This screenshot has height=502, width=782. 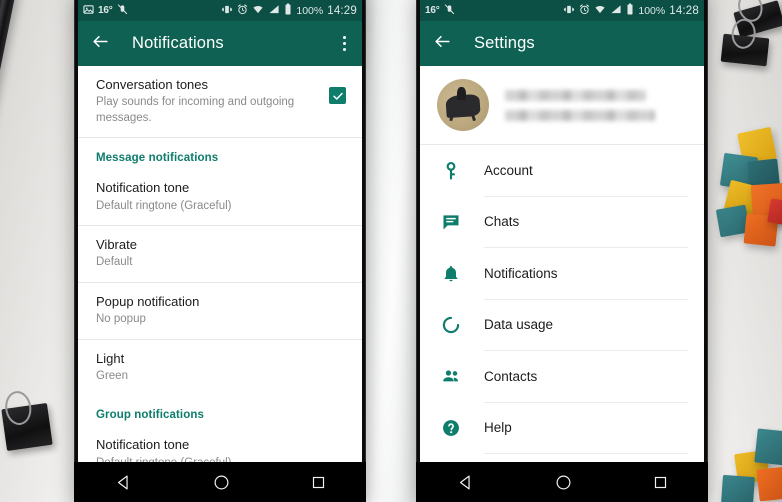 I want to click on settings-item-chats: Chats, so click(x=562, y=222).